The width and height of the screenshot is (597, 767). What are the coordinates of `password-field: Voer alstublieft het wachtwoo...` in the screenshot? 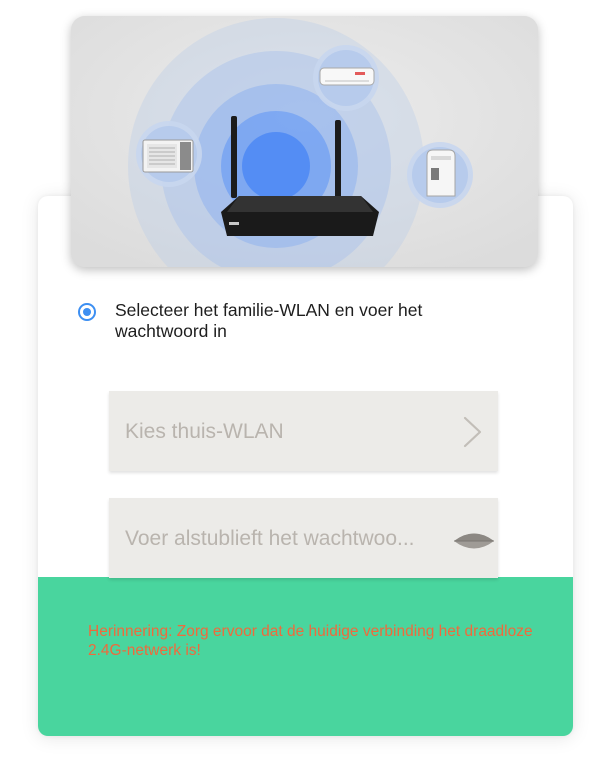 It's located at (303, 538).